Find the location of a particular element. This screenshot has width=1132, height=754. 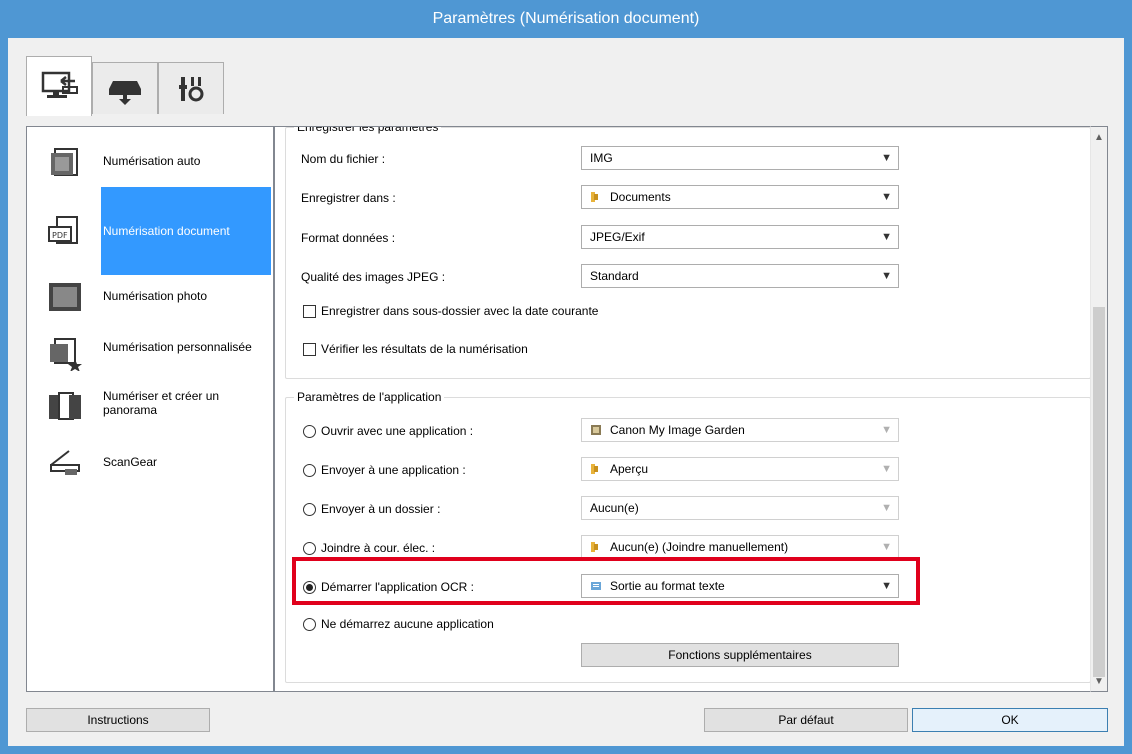

open-app-value: Canon My Image Garden is located at coordinates (677, 430).